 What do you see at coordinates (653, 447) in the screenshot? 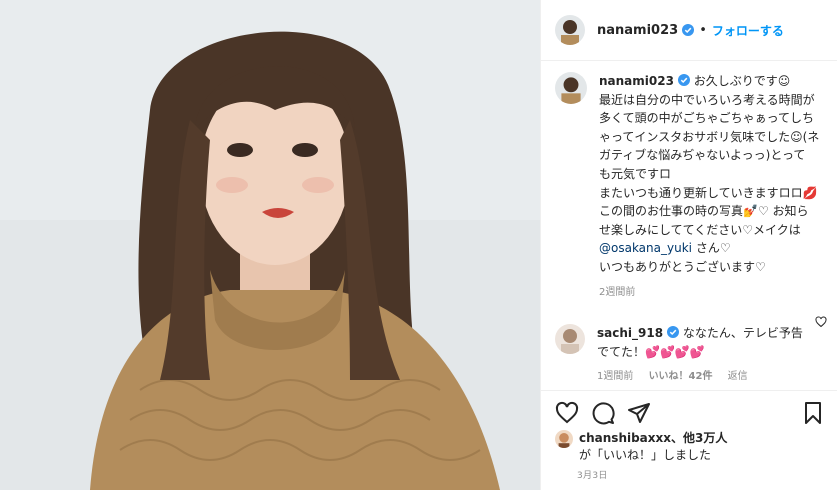
I see `likes-text: chanshibaxxx、他3万人 が「いいね！」しました` at bounding box center [653, 447].